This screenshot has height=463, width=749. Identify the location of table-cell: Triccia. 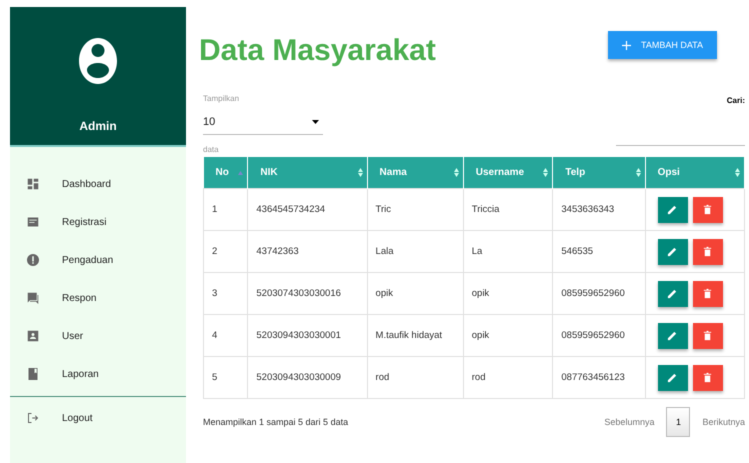
(508, 209).